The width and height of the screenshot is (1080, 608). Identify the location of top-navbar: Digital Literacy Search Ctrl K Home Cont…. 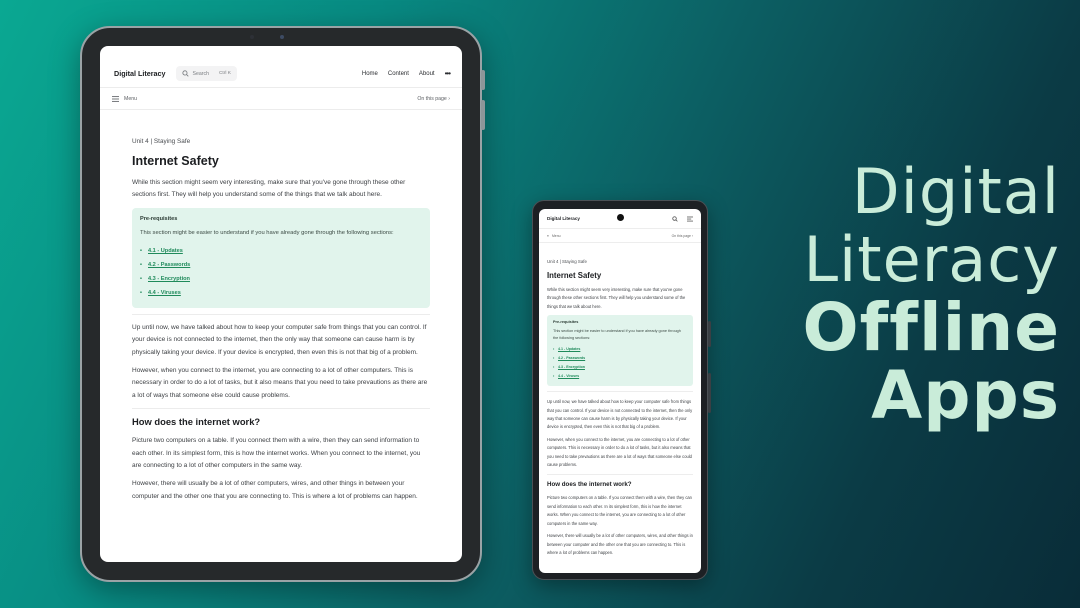
(281, 74).